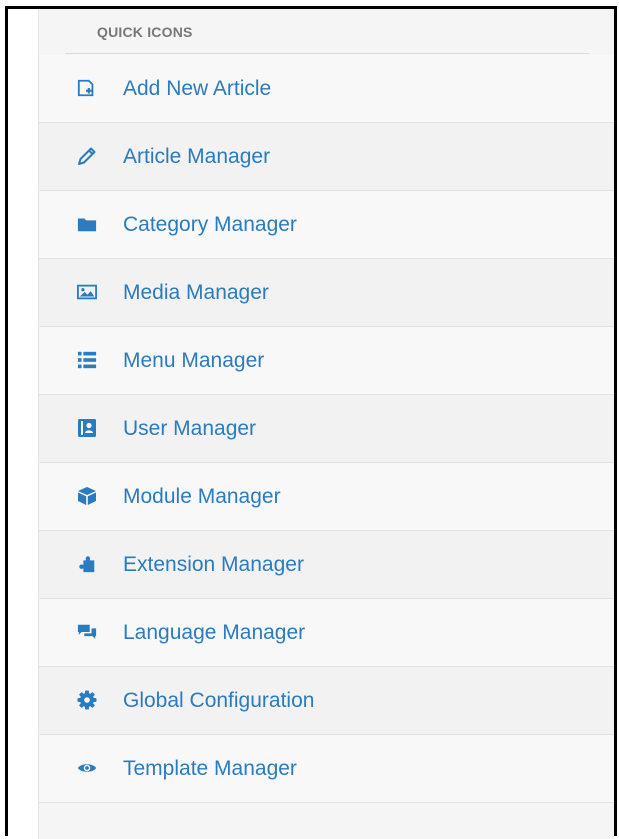  Describe the element at coordinates (213, 564) in the screenshot. I see `quick-icon-label: Extension Manager` at that location.